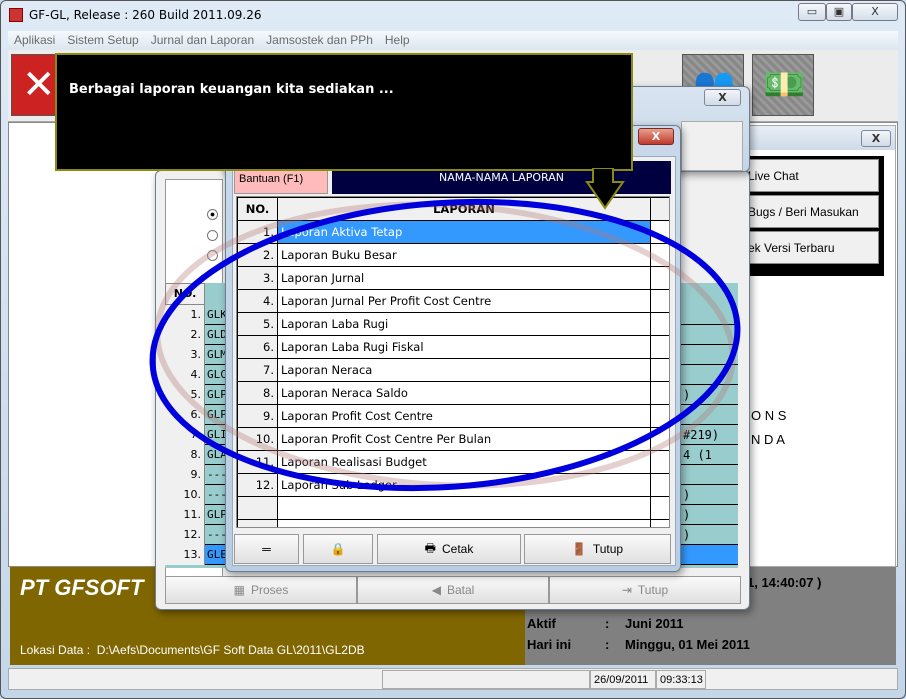 The height and width of the screenshot is (699, 906). I want to click on aktif-label: Aktif, so click(541, 623).